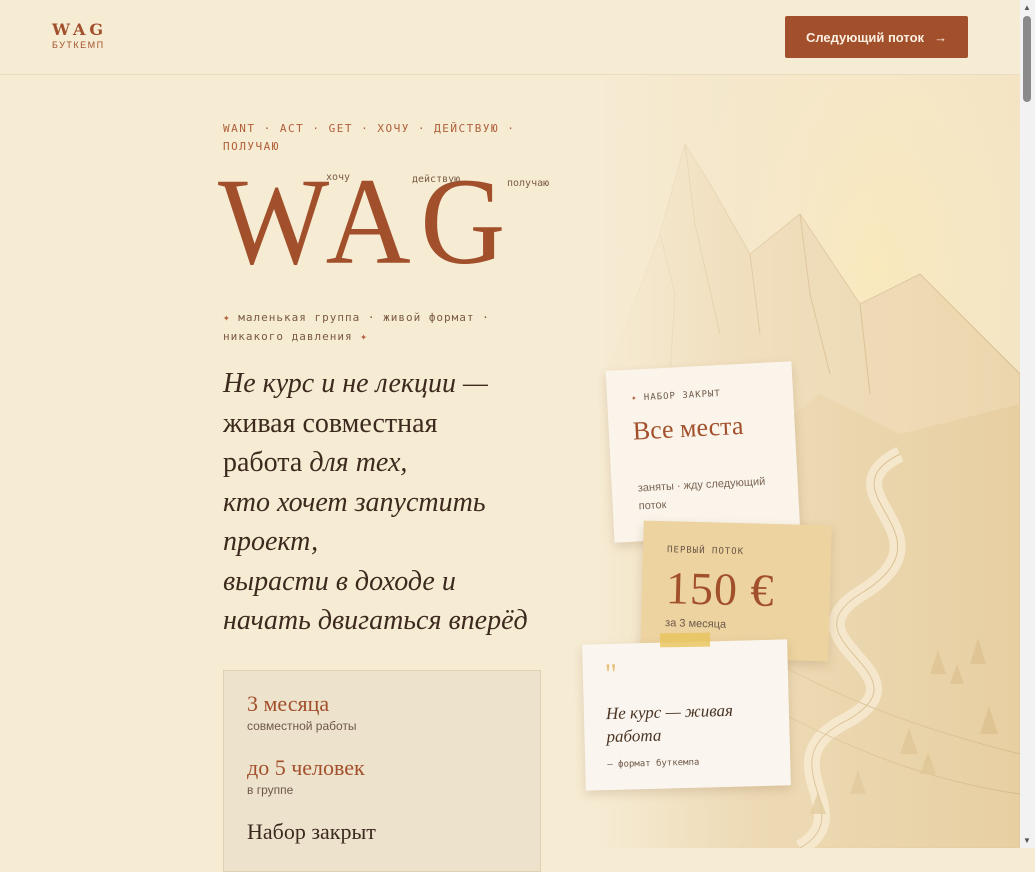  I want to click on fact-value: до 5 человек, so click(306, 767).